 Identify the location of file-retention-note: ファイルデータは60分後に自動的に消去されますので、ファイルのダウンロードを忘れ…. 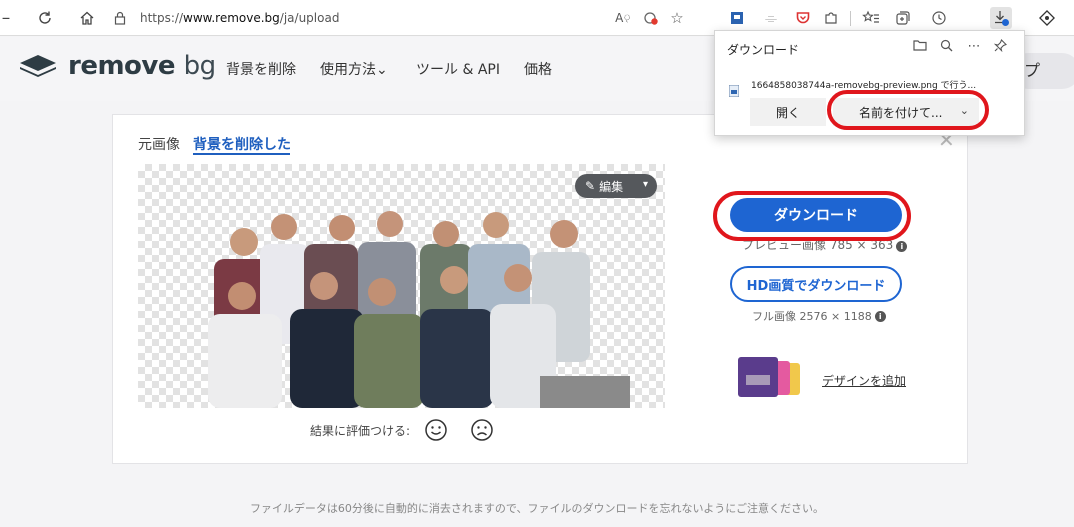
(537, 508).